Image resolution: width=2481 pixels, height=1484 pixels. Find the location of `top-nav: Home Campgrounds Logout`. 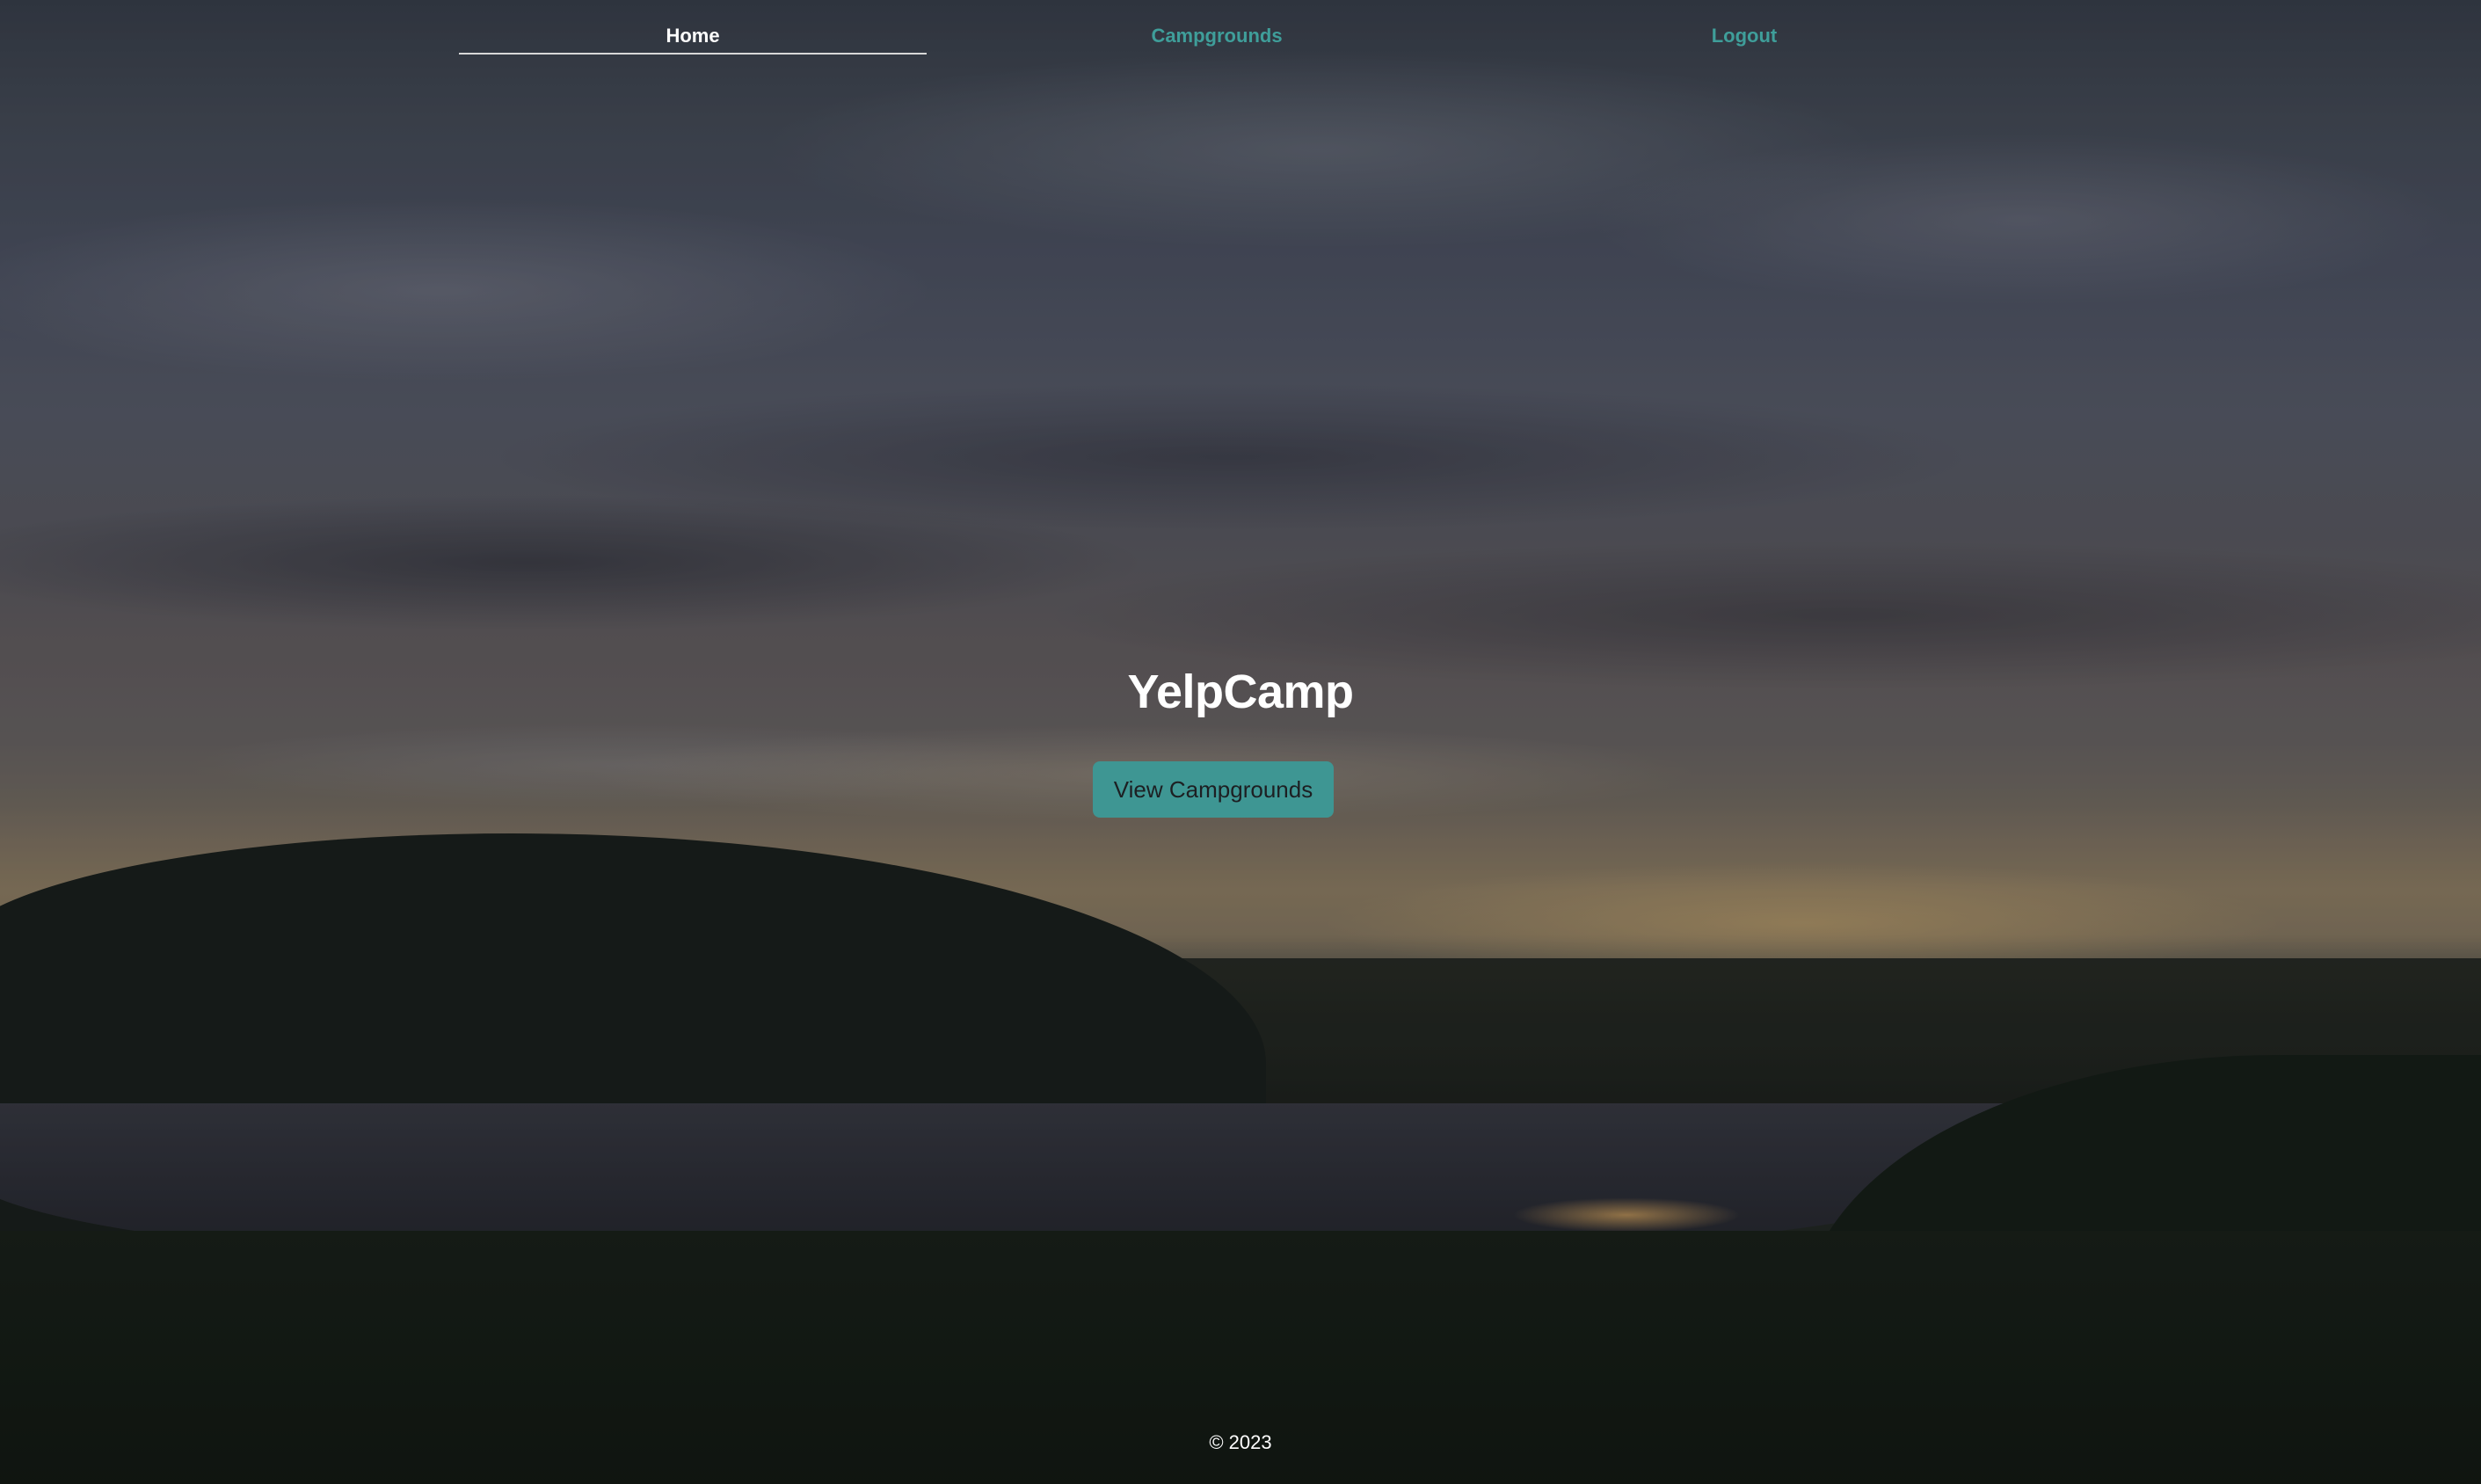

top-nav: Home Campgrounds Logout is located at coordinates (1242, 28).